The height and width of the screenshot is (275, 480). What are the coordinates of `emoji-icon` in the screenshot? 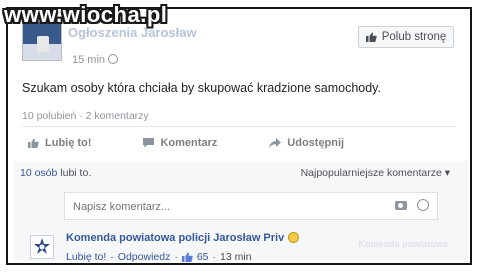 It's located at (423, 205).